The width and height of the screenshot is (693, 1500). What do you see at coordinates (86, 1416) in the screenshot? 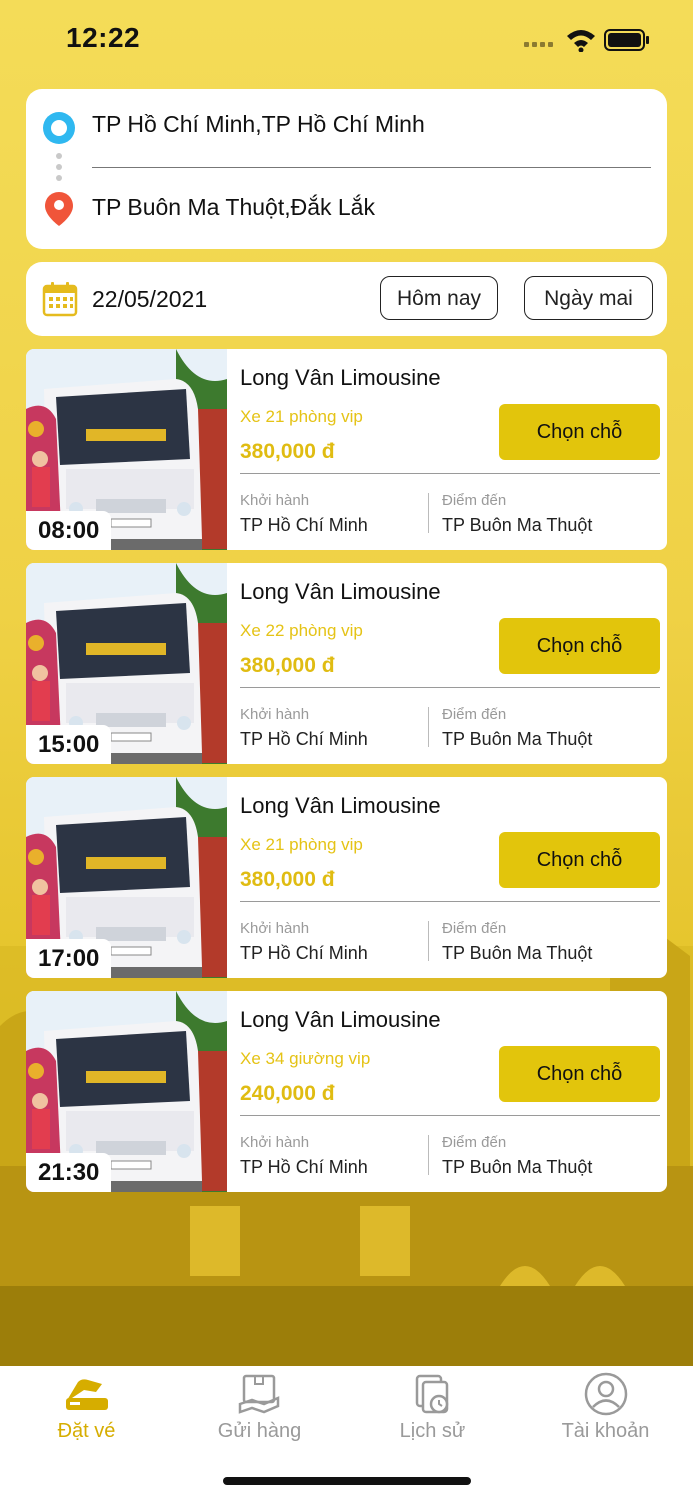
I see `tab-dat-ve: Đặt vé` at bounding box center [86, 1416].